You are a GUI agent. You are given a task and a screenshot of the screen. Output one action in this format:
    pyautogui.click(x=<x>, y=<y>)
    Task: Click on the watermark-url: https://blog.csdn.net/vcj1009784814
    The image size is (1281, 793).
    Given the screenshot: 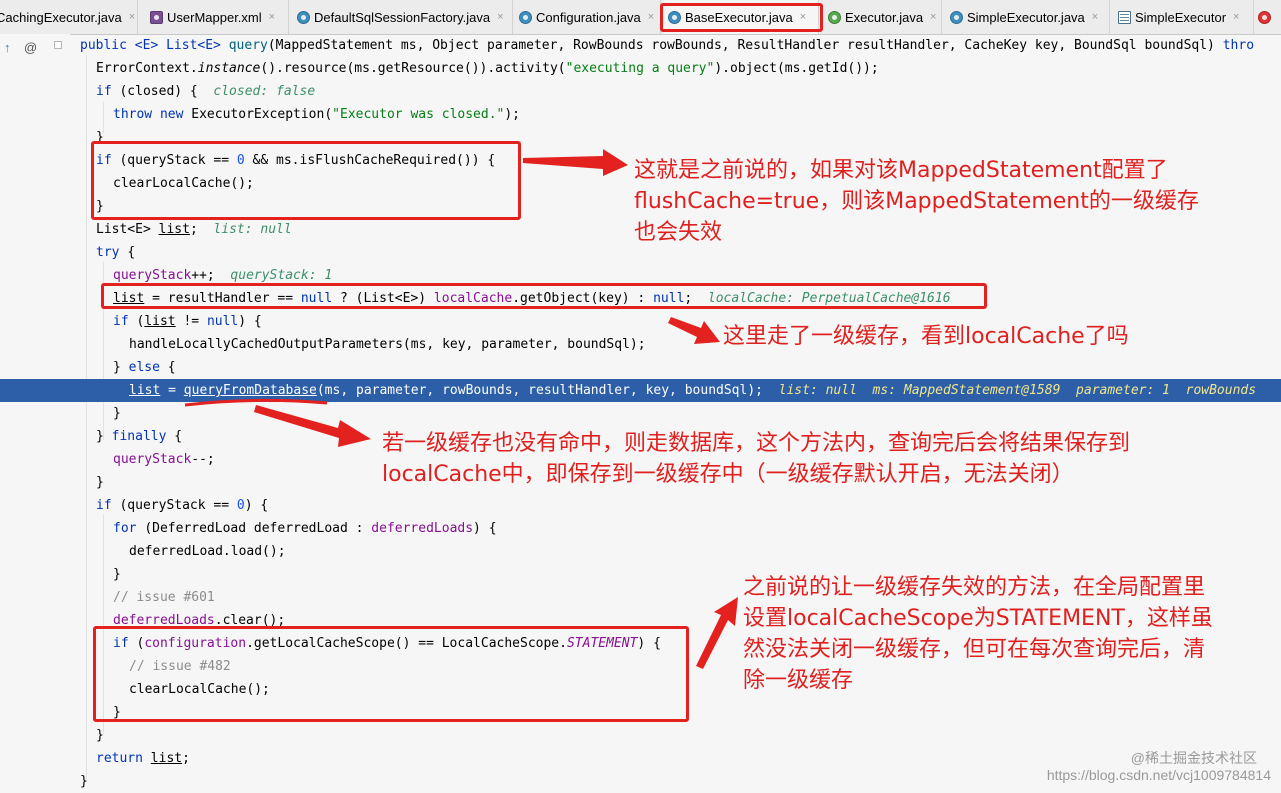 What is the action you would take?
    pyautogui.click(x=1158, y=775)
    